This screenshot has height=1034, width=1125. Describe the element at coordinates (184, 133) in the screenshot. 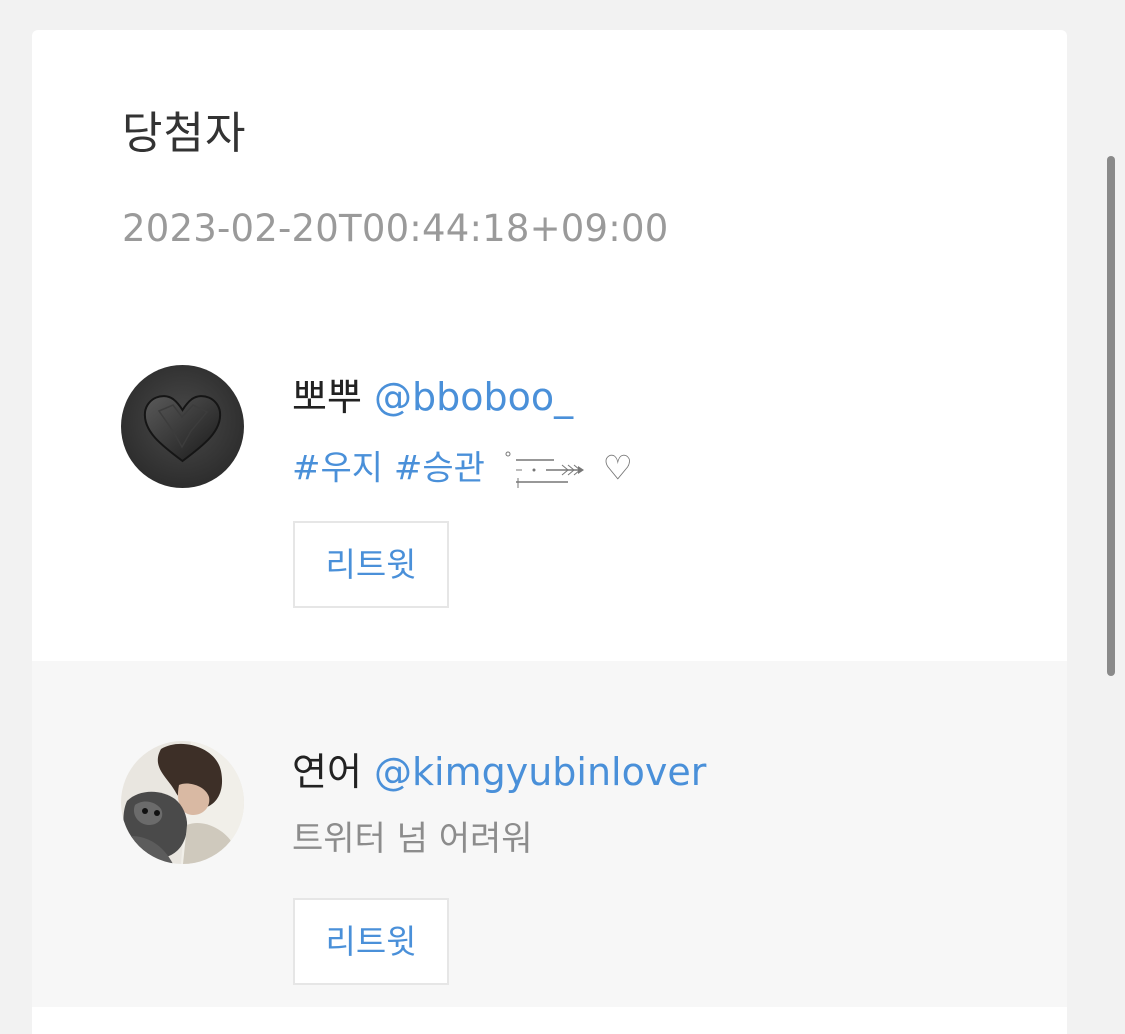

I see `page-title: 당첨자` at that location.